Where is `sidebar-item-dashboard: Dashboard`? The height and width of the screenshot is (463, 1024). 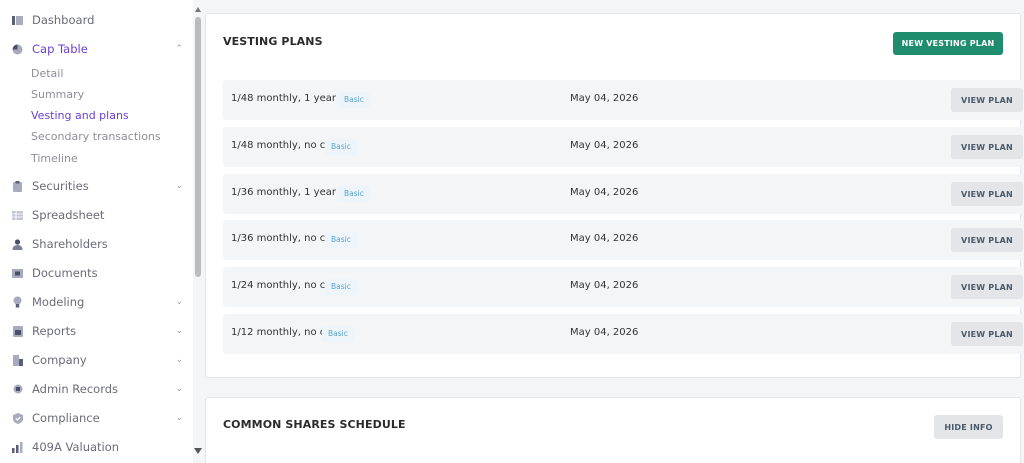 sidebar-item-dashboard: Dashboard is located at coordinates (96, 20).